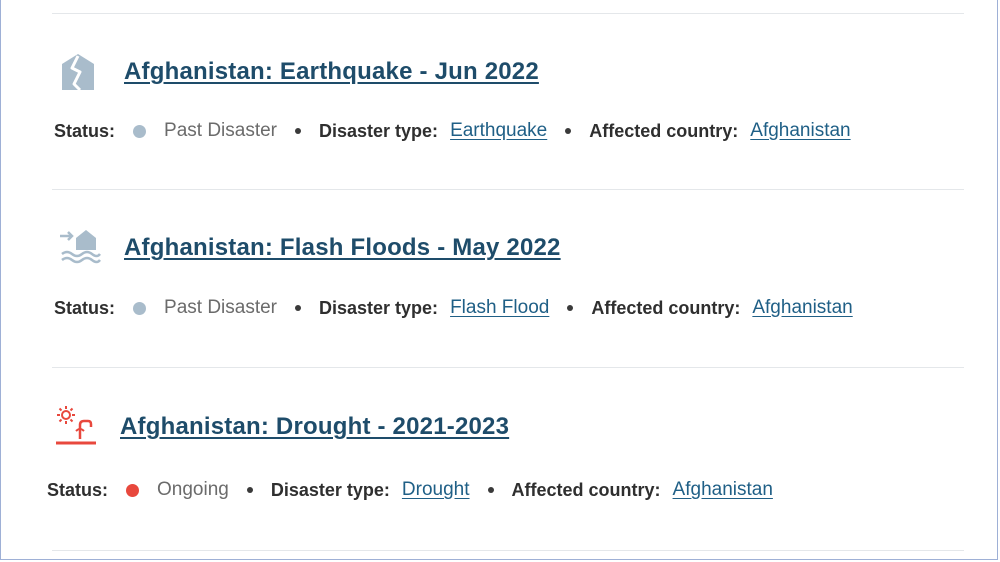  Describe the element at coordinates (436, 490) in the screenshot. I see `disaster-type-link: Drought` at that location.